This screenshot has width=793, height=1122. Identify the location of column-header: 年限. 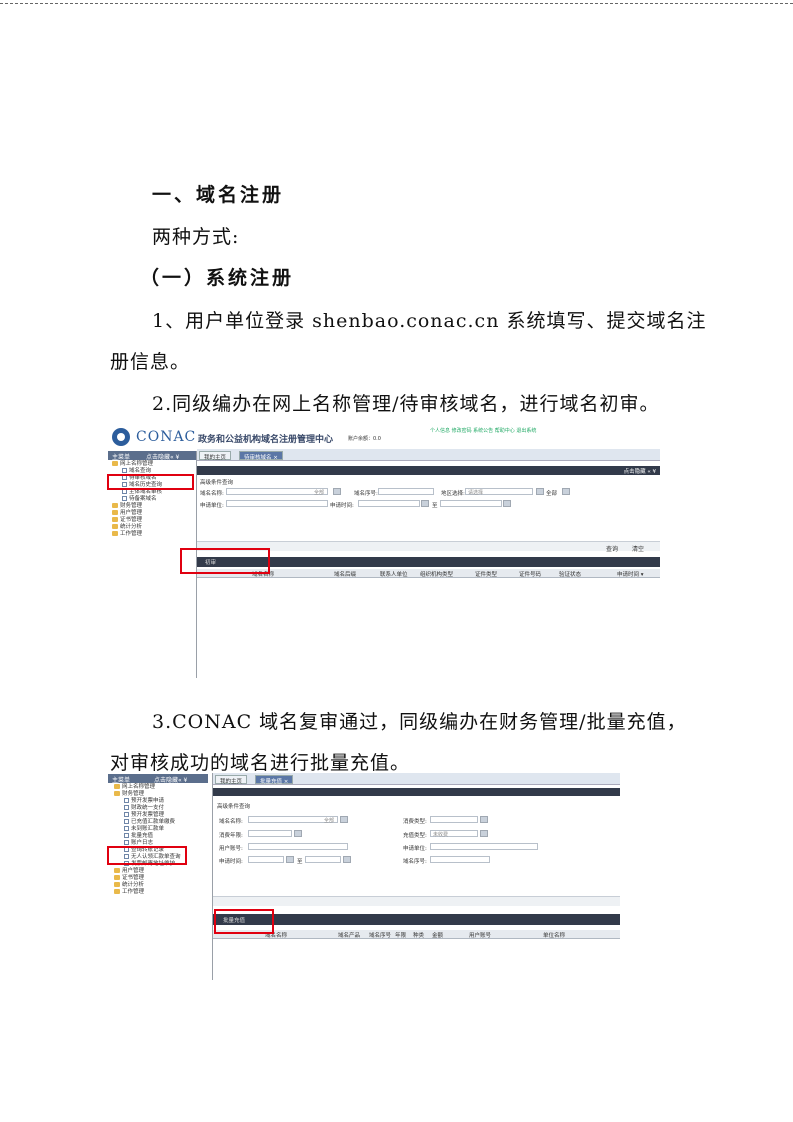
(400, 935).